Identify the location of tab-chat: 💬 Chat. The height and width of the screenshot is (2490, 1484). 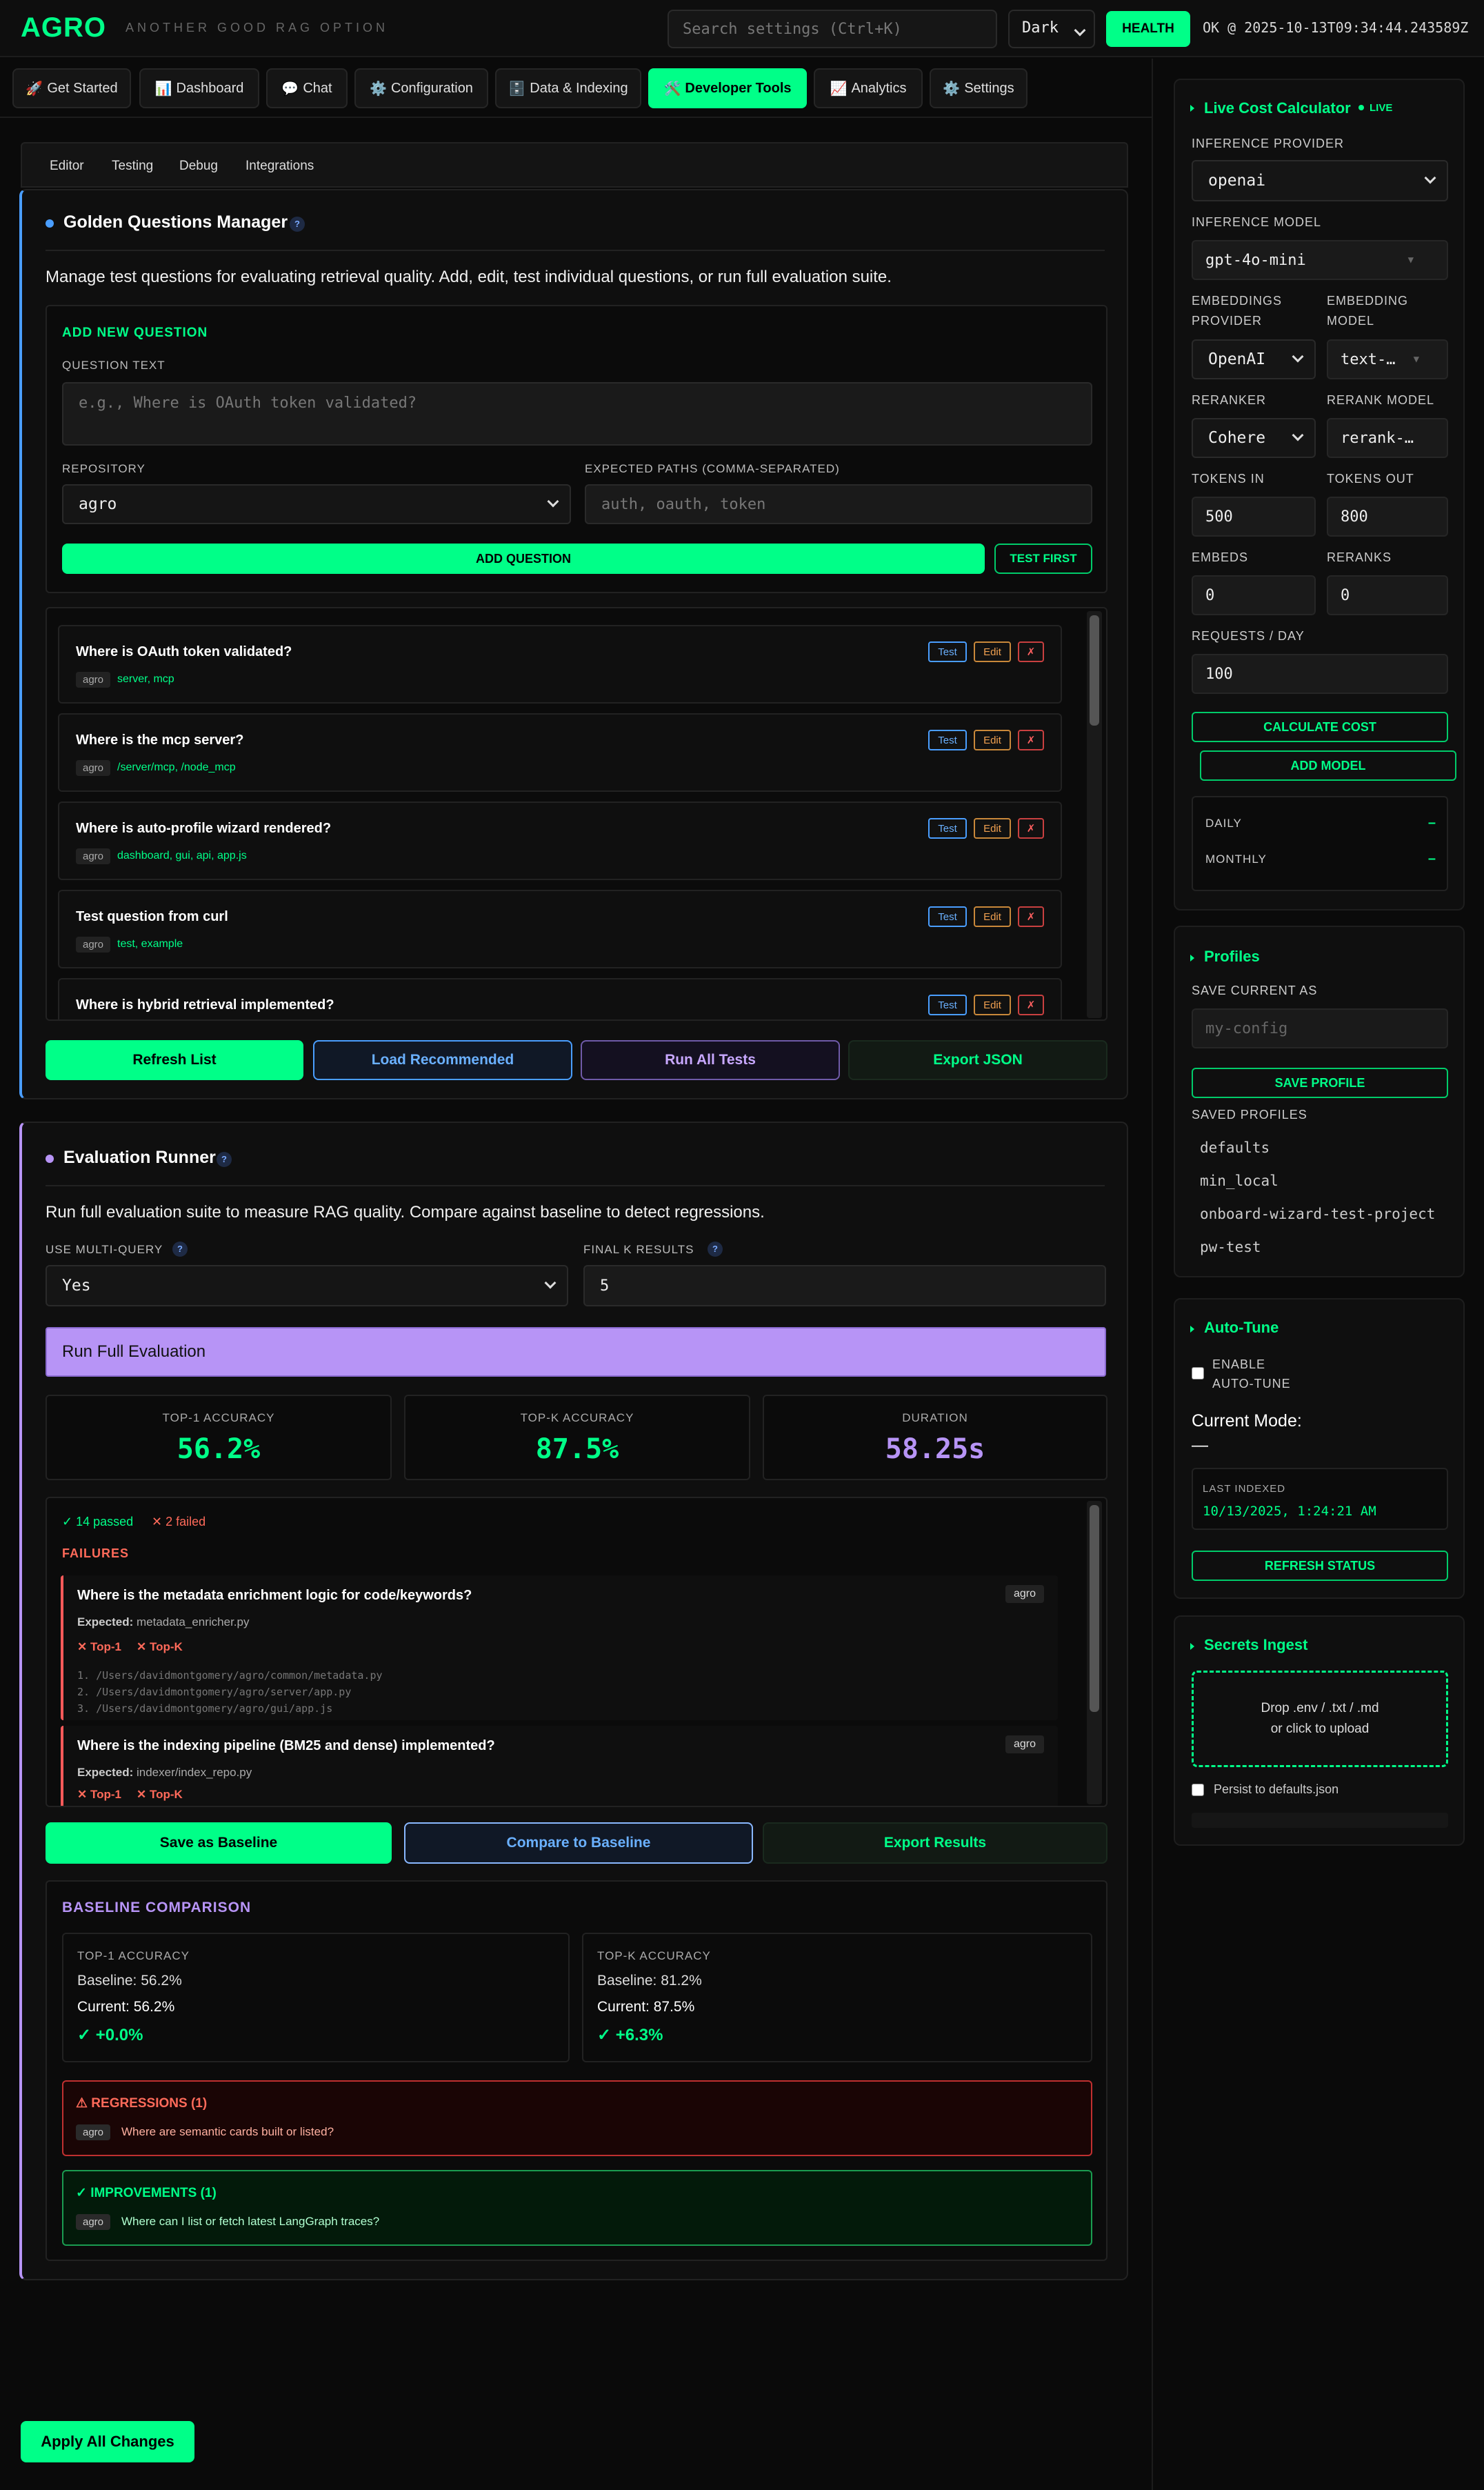
(307, 88).